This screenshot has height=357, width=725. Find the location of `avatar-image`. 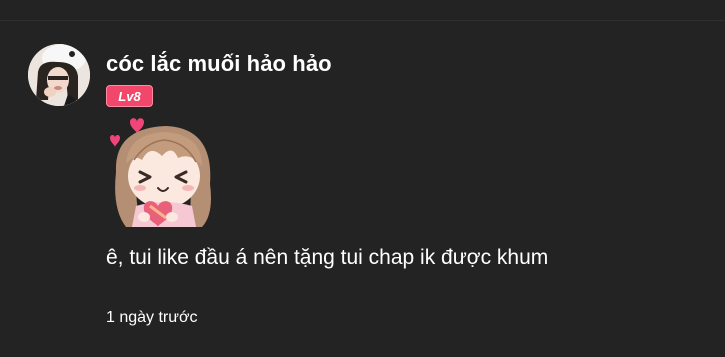

avatar-image is located at coordinates (59, 75).